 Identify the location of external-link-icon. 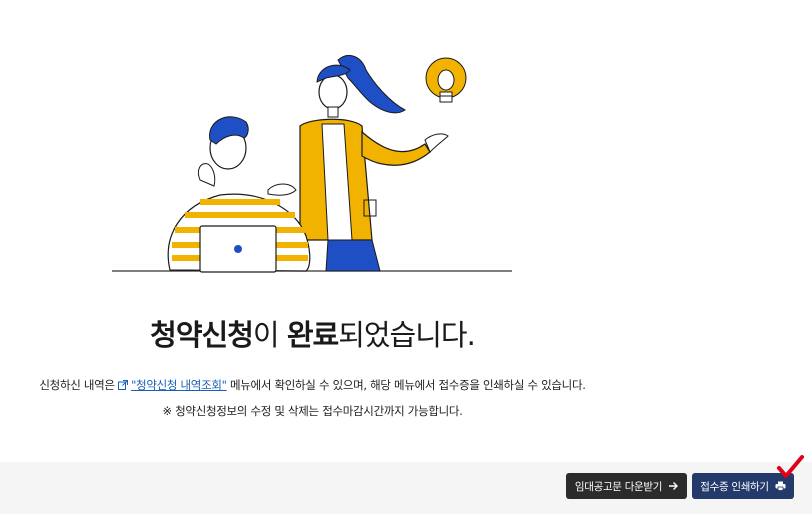
(123, 385).